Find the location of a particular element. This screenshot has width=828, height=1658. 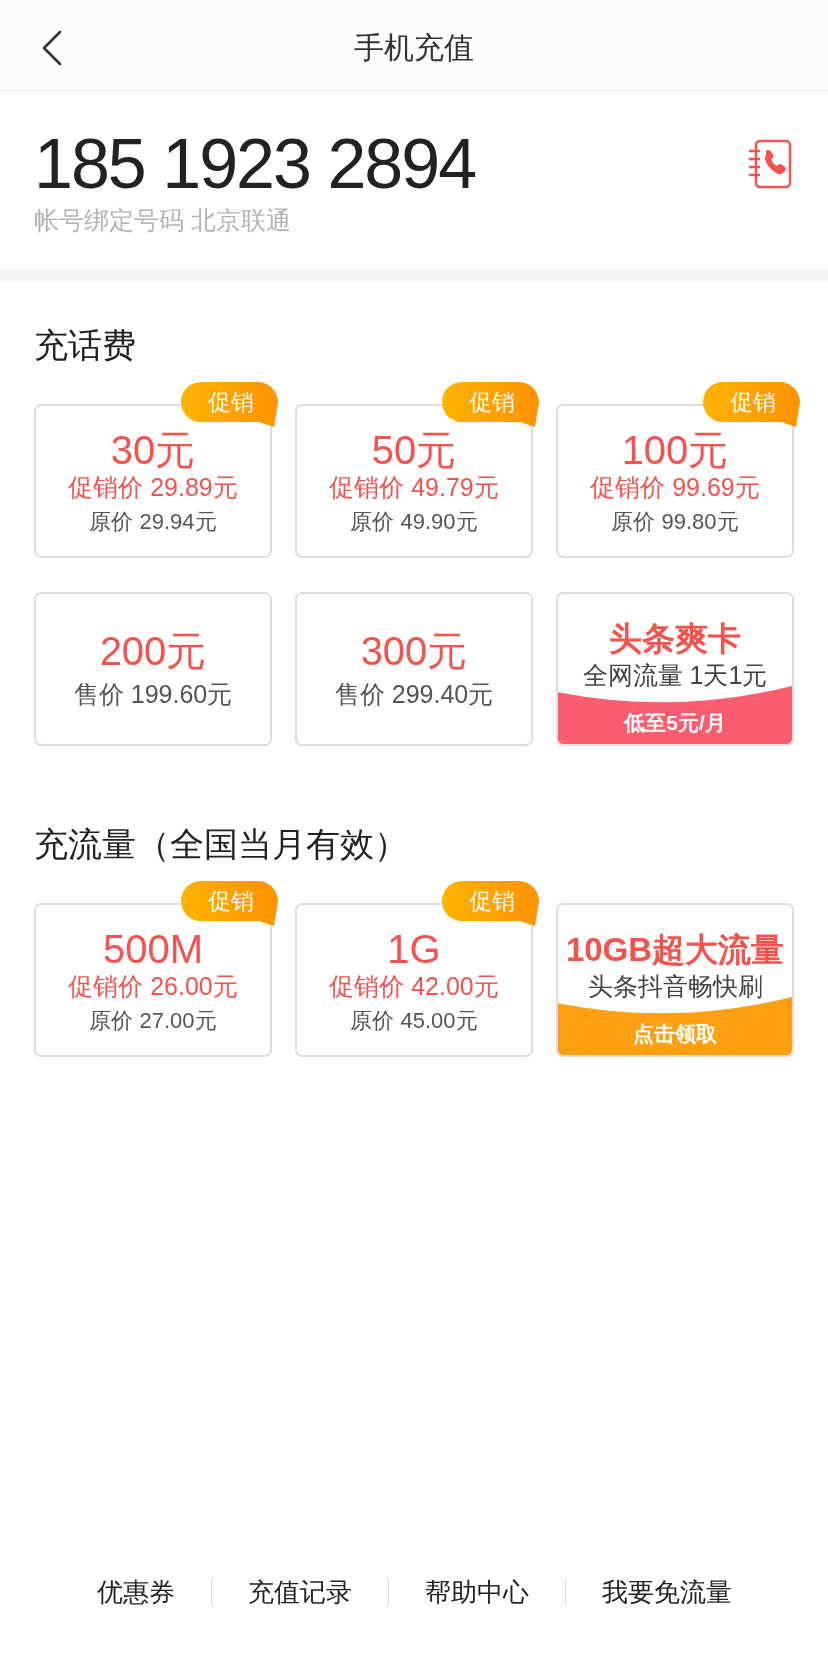

original-price-text: 原价 27.00元 is located at coordinates (153, 1021).